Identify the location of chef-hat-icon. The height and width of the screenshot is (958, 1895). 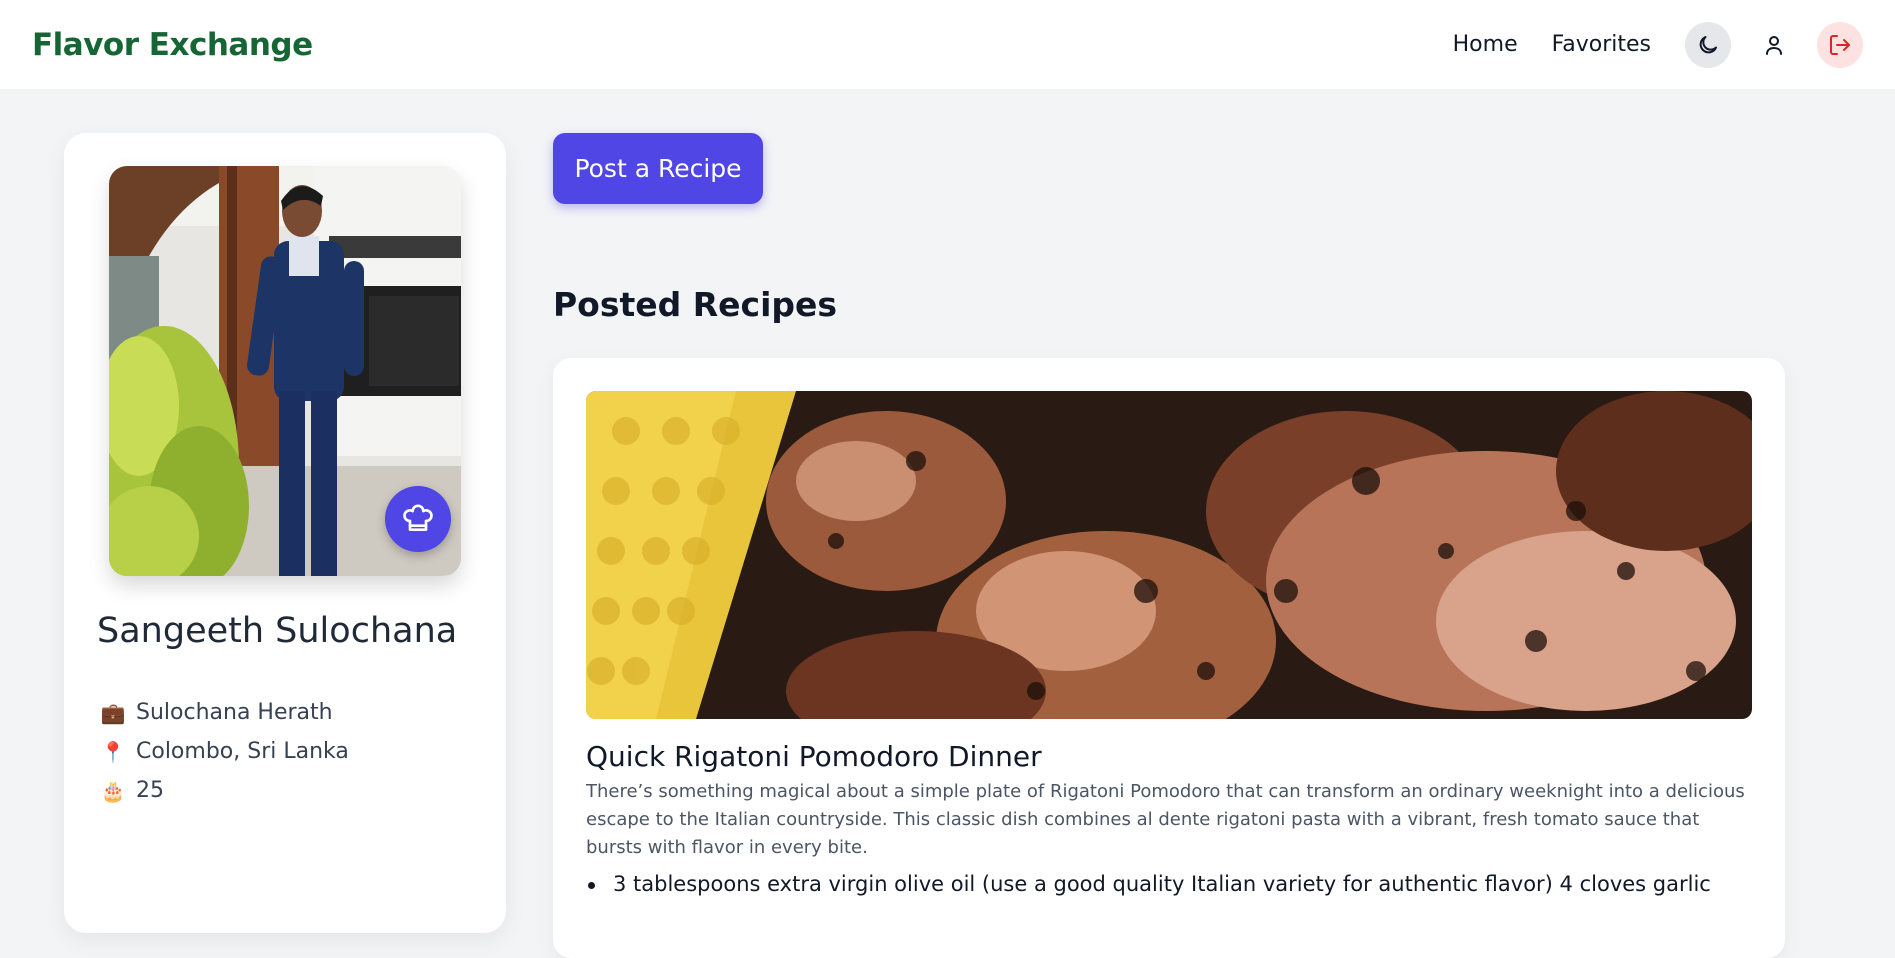
(418, 517).